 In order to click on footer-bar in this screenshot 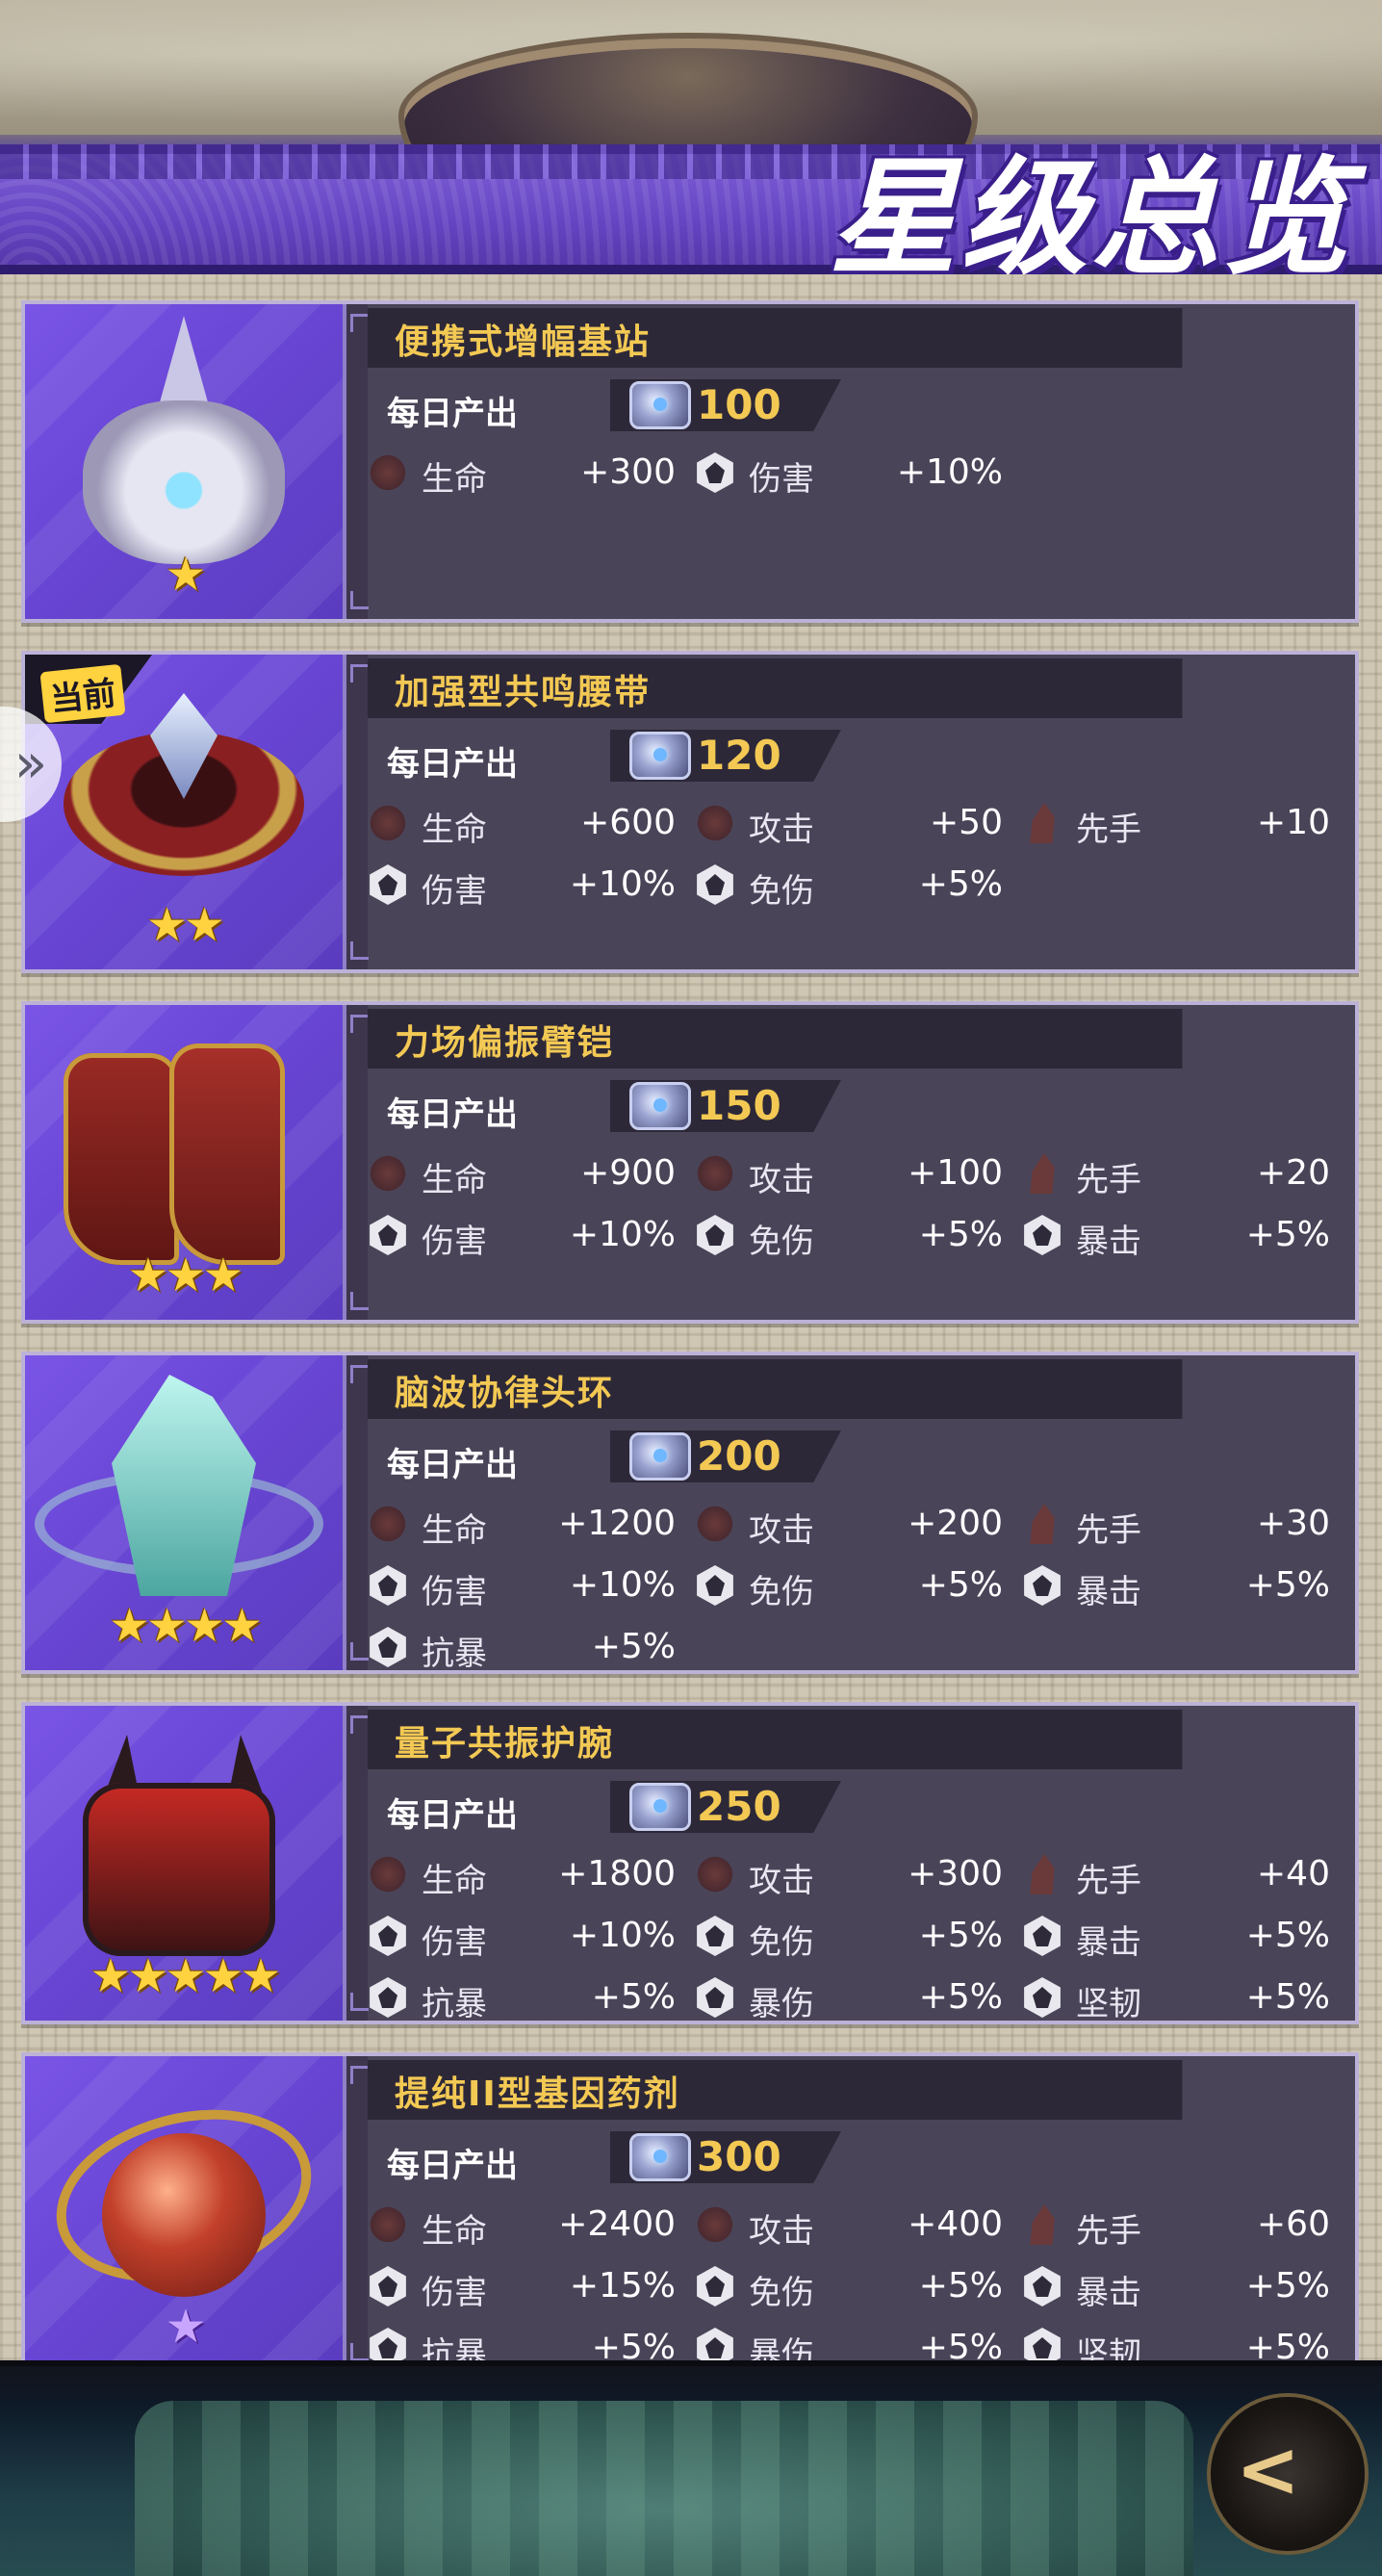, I will do `click(691, 2468)`.